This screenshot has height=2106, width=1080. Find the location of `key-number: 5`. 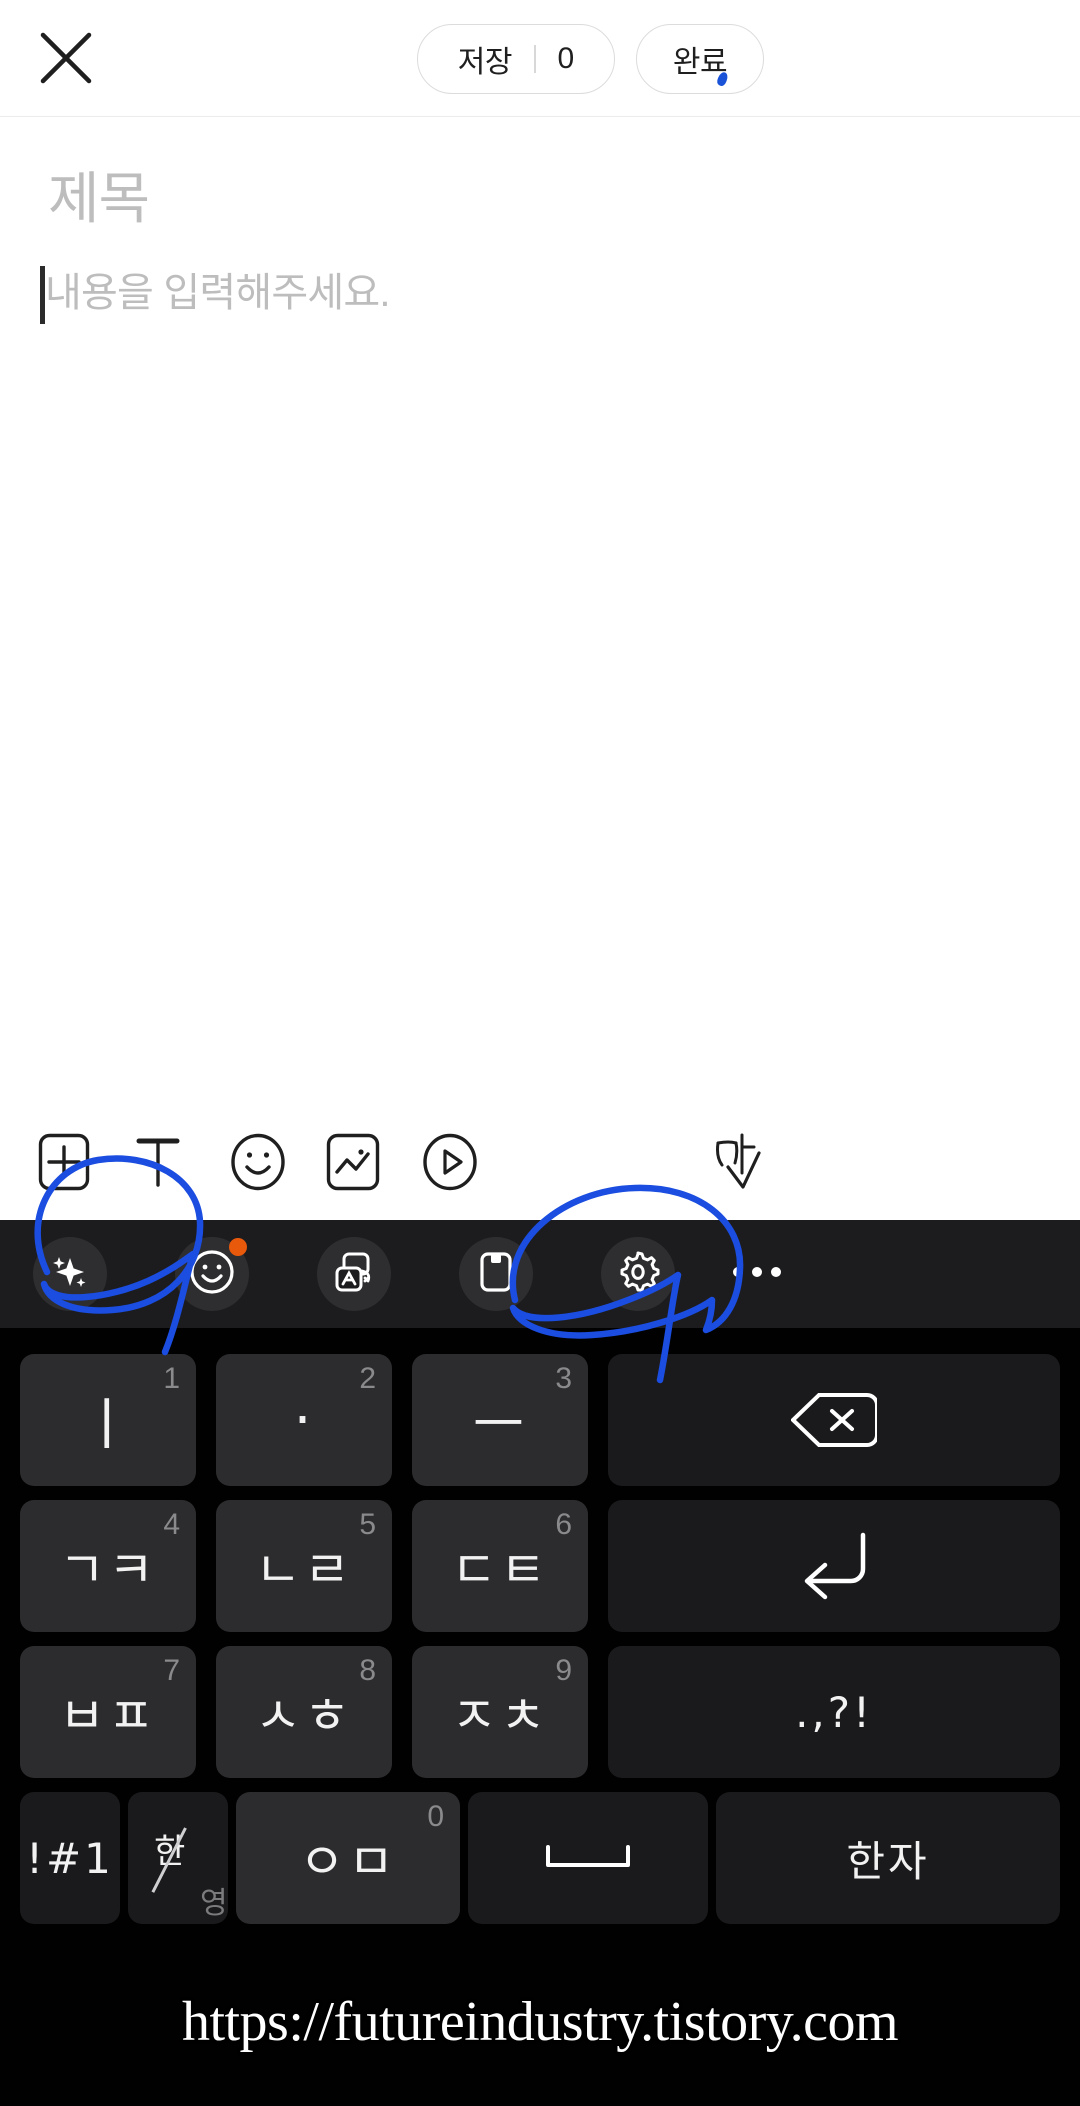

key-number: 5 is located at coordinates (367, 1524).